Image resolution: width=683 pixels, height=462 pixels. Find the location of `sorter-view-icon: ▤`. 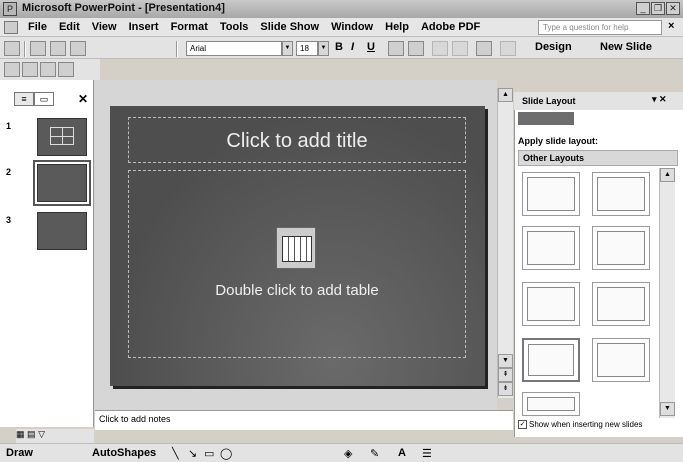

sorter-view-icon: ▤ is located at coordinates (31, 434).